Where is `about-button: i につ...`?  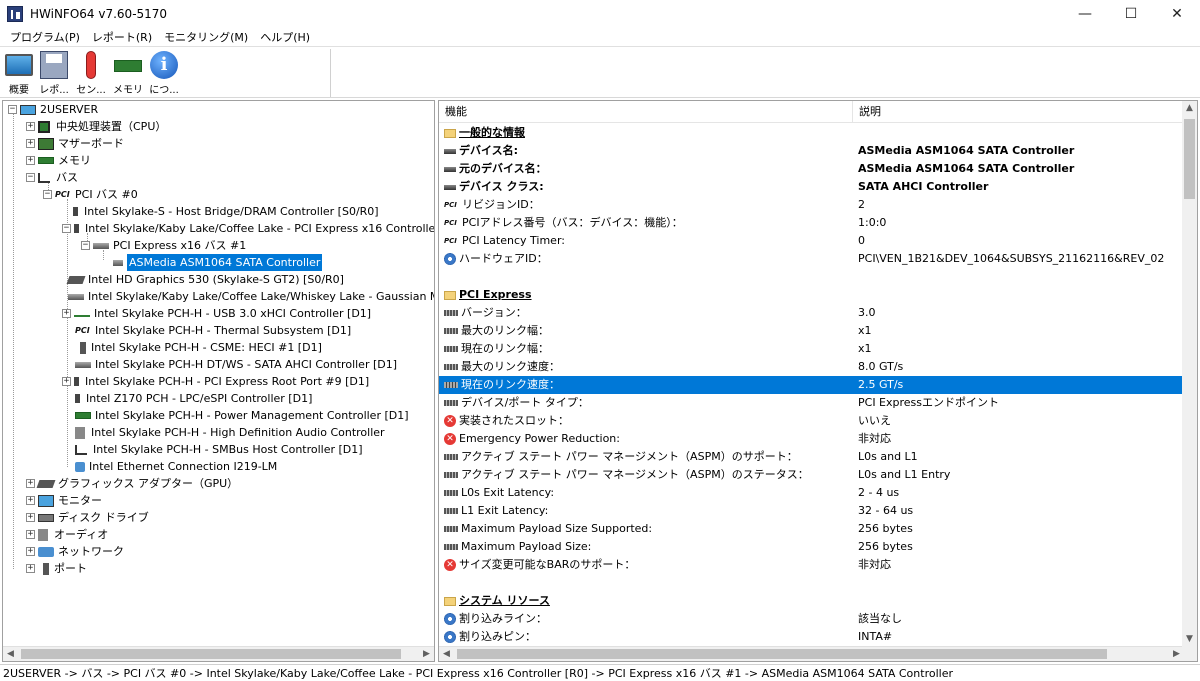 about-button: i につ... is located at coordinates (164, 74).